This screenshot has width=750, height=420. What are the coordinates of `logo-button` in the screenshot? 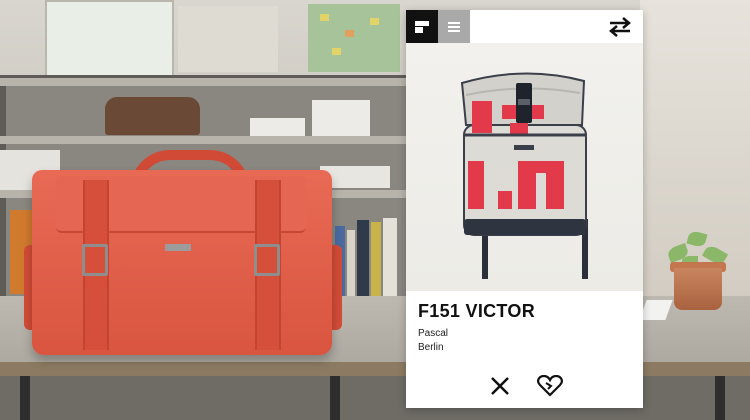 It's located at (422, 26).